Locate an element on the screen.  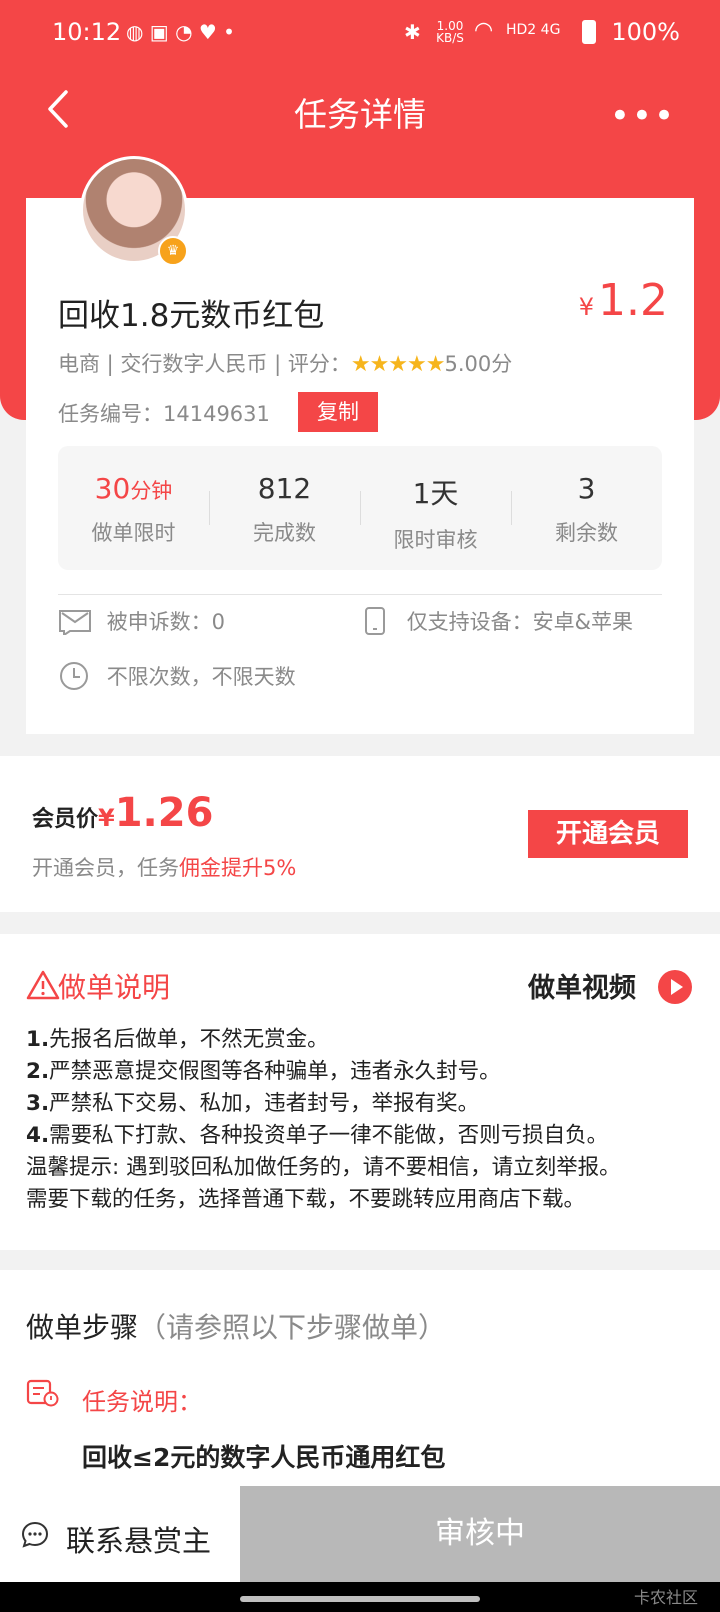
instruction-line: 温馨提示: 遇到驳回私加做任务的，请不要相信，请立刻举报。 is located at coordinates (323, 1167).